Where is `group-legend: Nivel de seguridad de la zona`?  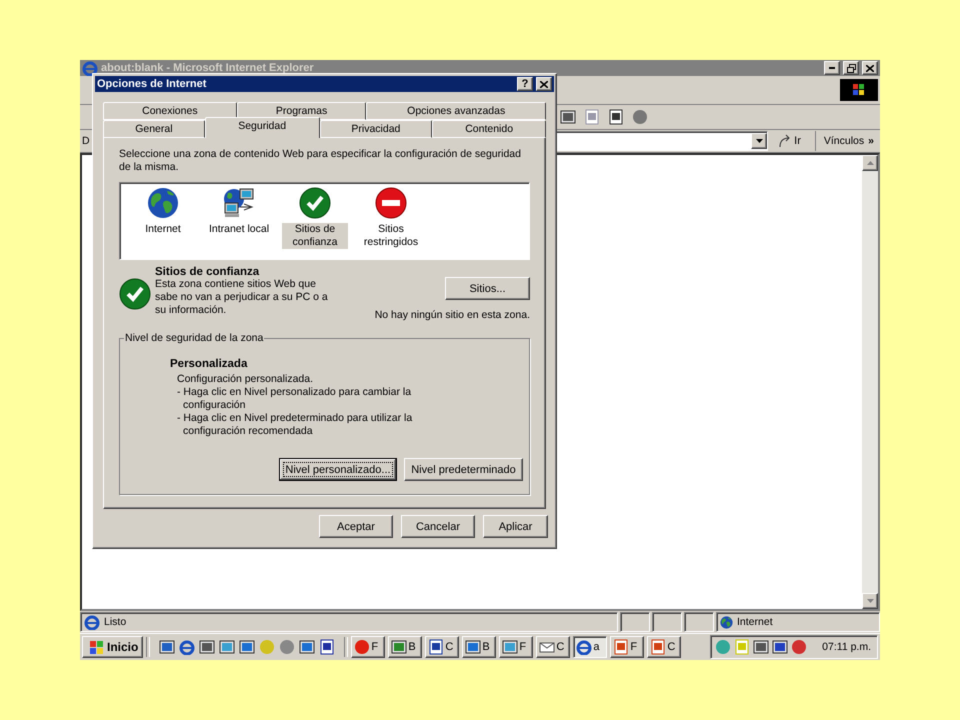 group-legend: Nivel de seguridad de la zona is located at coordinates (194, 338).